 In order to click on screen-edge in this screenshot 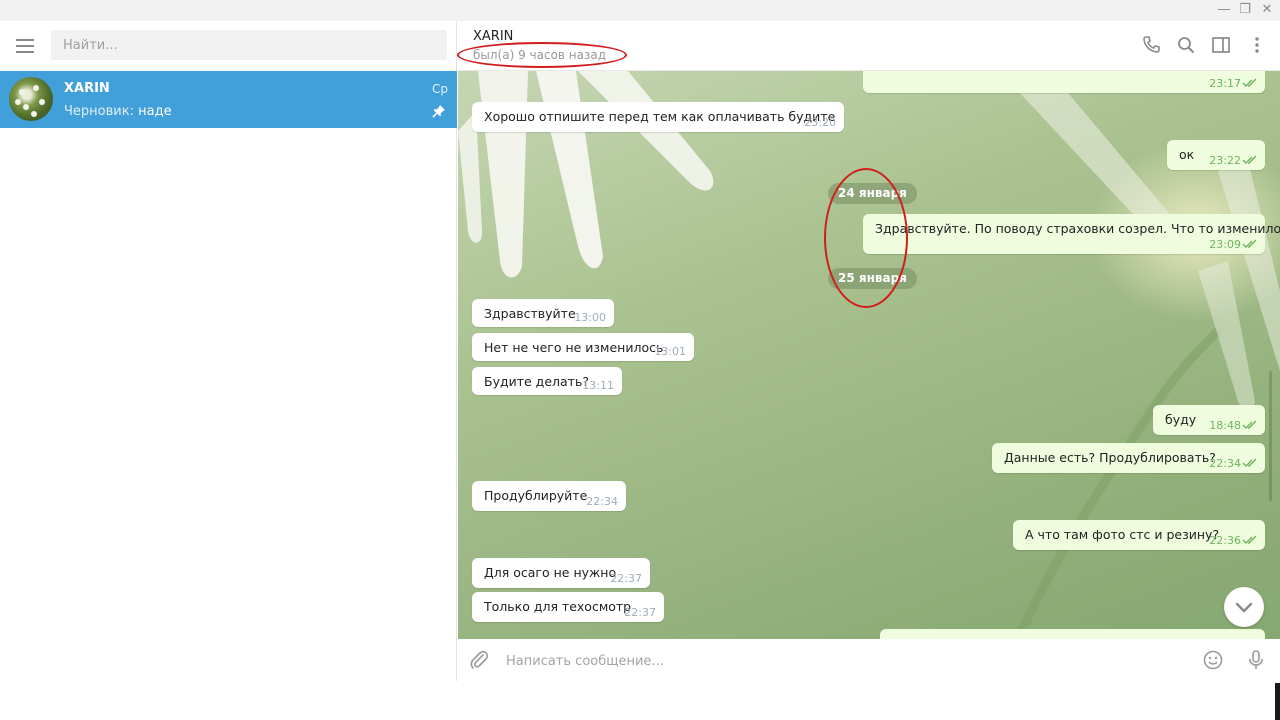, I will do `click(1277, 701)`.